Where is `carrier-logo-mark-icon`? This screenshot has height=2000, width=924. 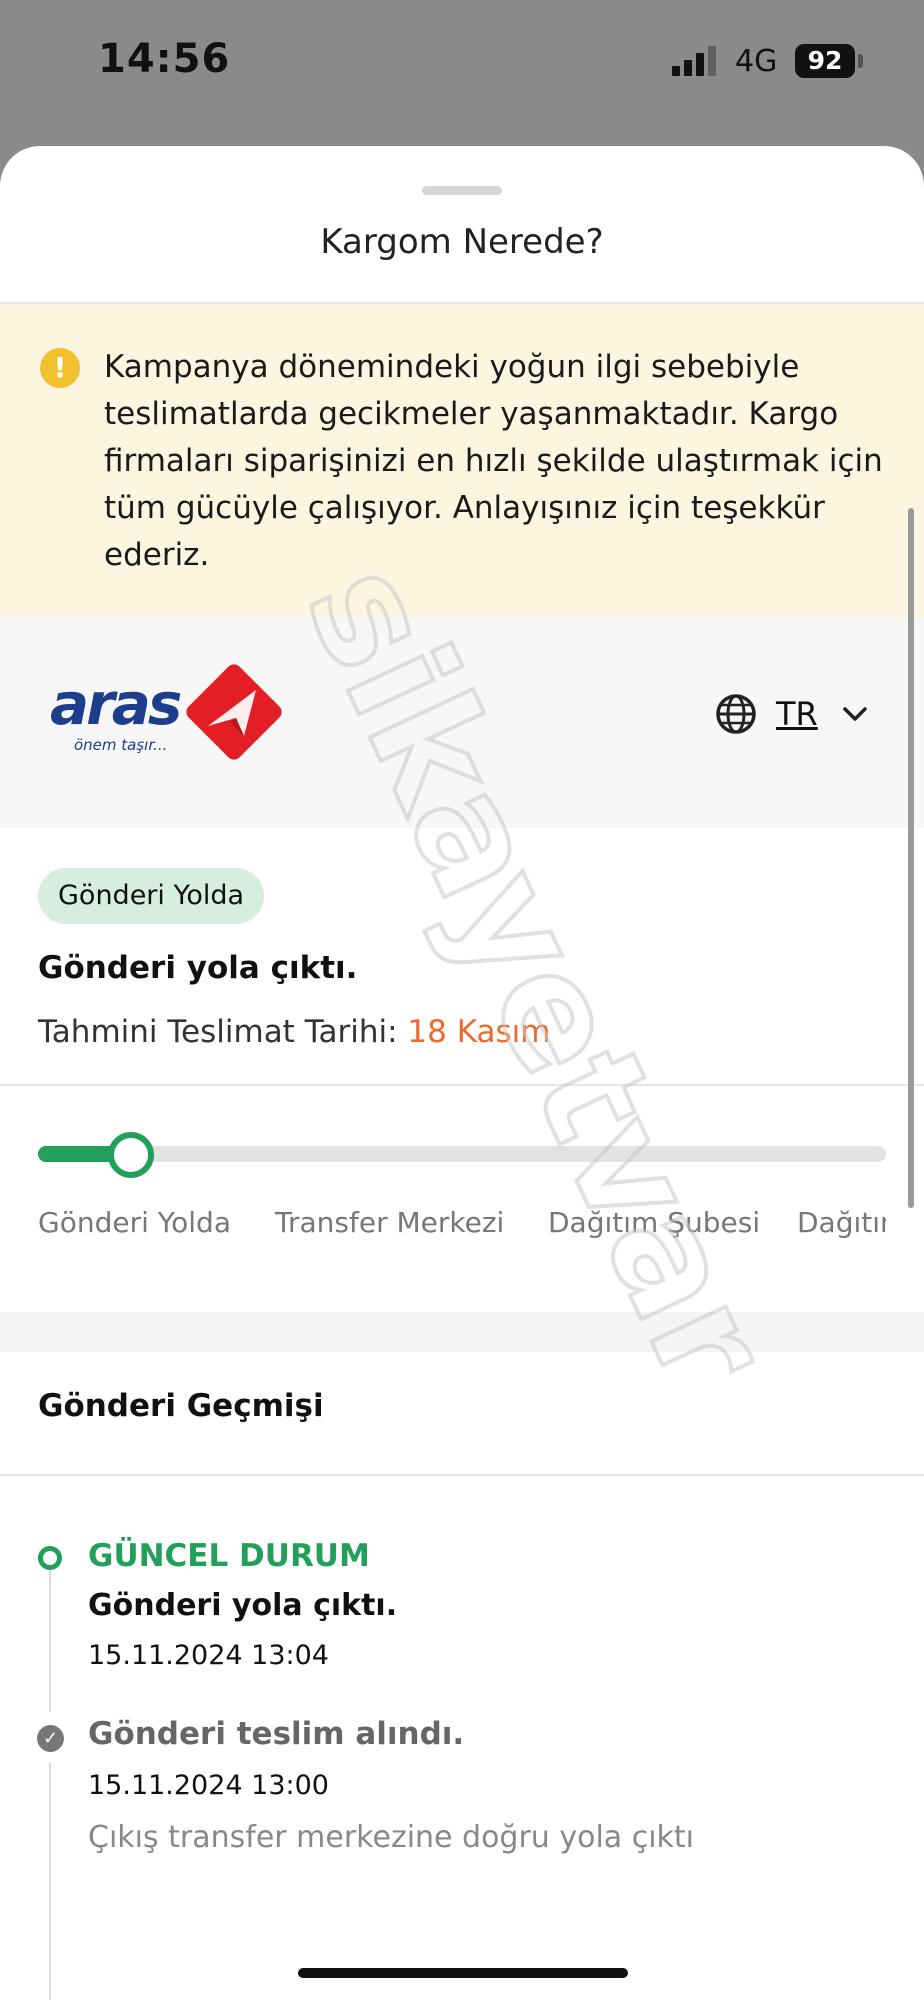
carrier-logo-mark-icon is located at coordinates (234, 712).